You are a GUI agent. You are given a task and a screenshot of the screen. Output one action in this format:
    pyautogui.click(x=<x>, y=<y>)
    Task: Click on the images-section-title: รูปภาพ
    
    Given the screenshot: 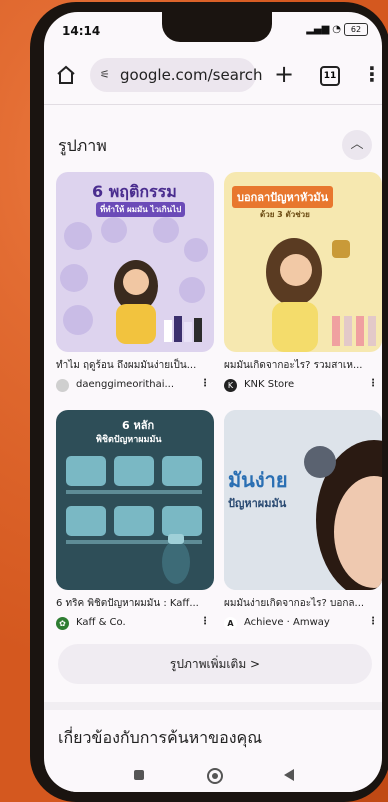 What is the action you would take?
    pyautogui.click(x=82, y=145)
    